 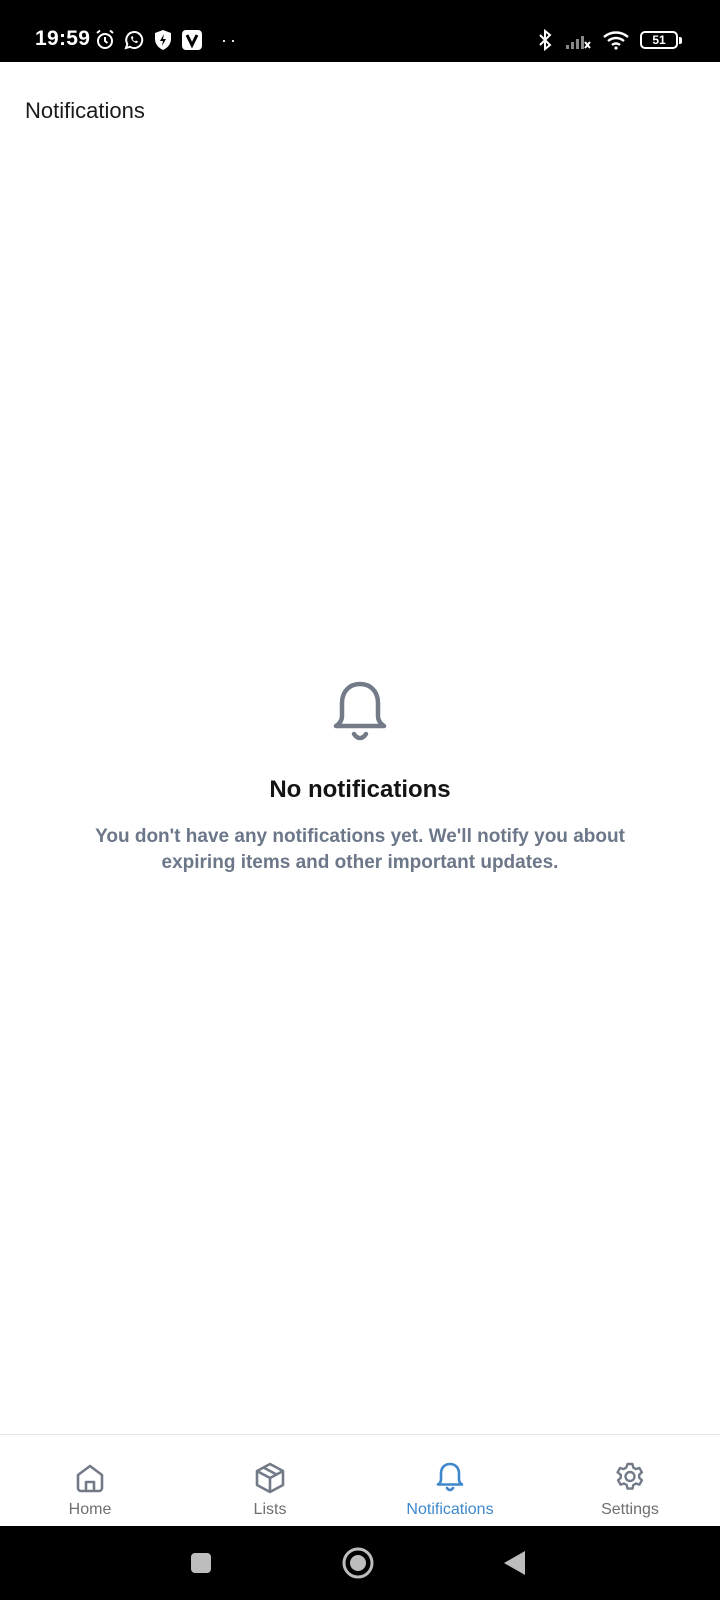 What do you see at coordinates (163, 40) in the screenshot?
I see `shield-icon` at bounding box center [163, 40].